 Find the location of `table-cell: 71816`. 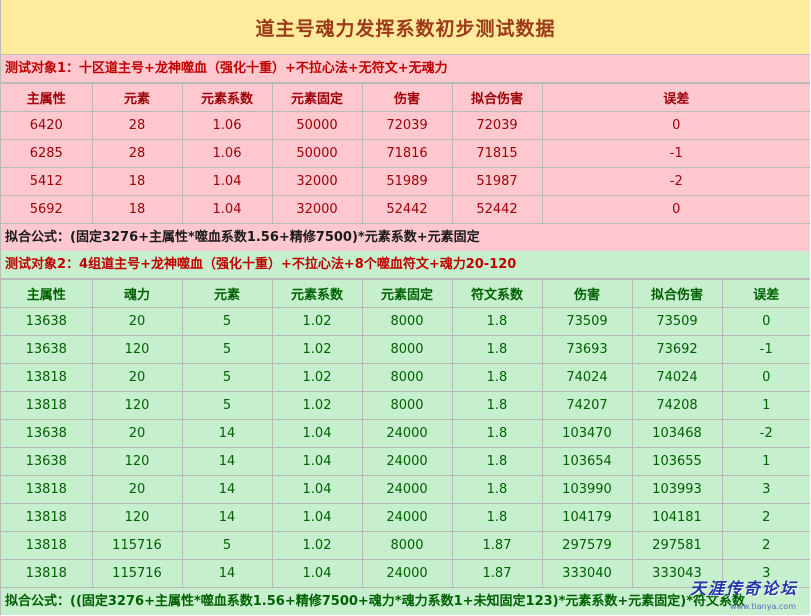

table-cell: 71816 is located at coordinates (407, 153).